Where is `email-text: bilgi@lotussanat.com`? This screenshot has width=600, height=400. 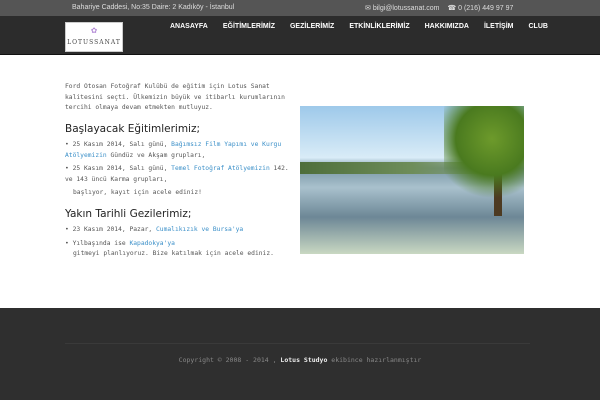 email-text: bilgi@lotussanat.com is located at coordinates (406, 8).